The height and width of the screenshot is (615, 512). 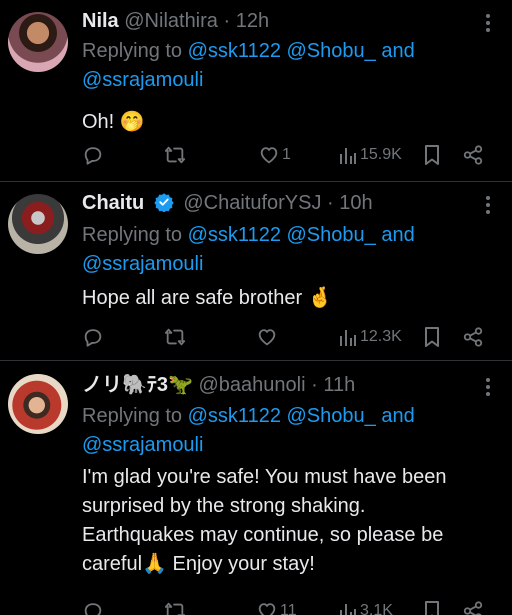 I want to click on like-count: 1, so click(x=286, y=154).